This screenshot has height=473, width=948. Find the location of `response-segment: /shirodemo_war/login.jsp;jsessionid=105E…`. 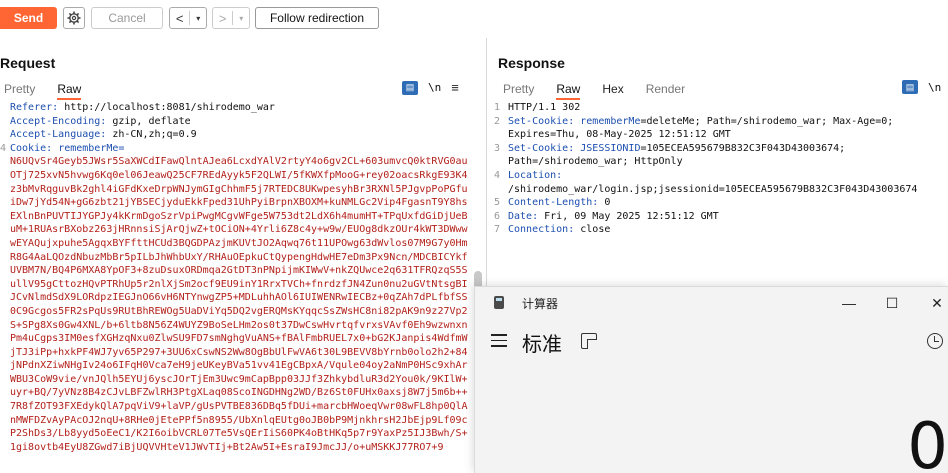

response-segment: /shirodemo_war/login.jsp;jsessionid=105E… is located at coordinates (713, 189).